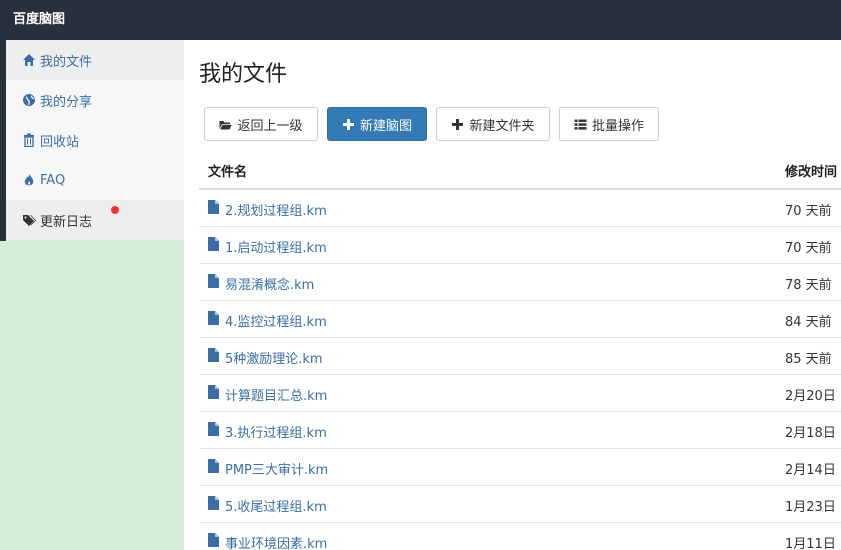  What do you see at coordinates (520, 319) in the screenshot?
I see `table-row: 4.监控过程组.km 84 天前` at bounding box center [520, 319].